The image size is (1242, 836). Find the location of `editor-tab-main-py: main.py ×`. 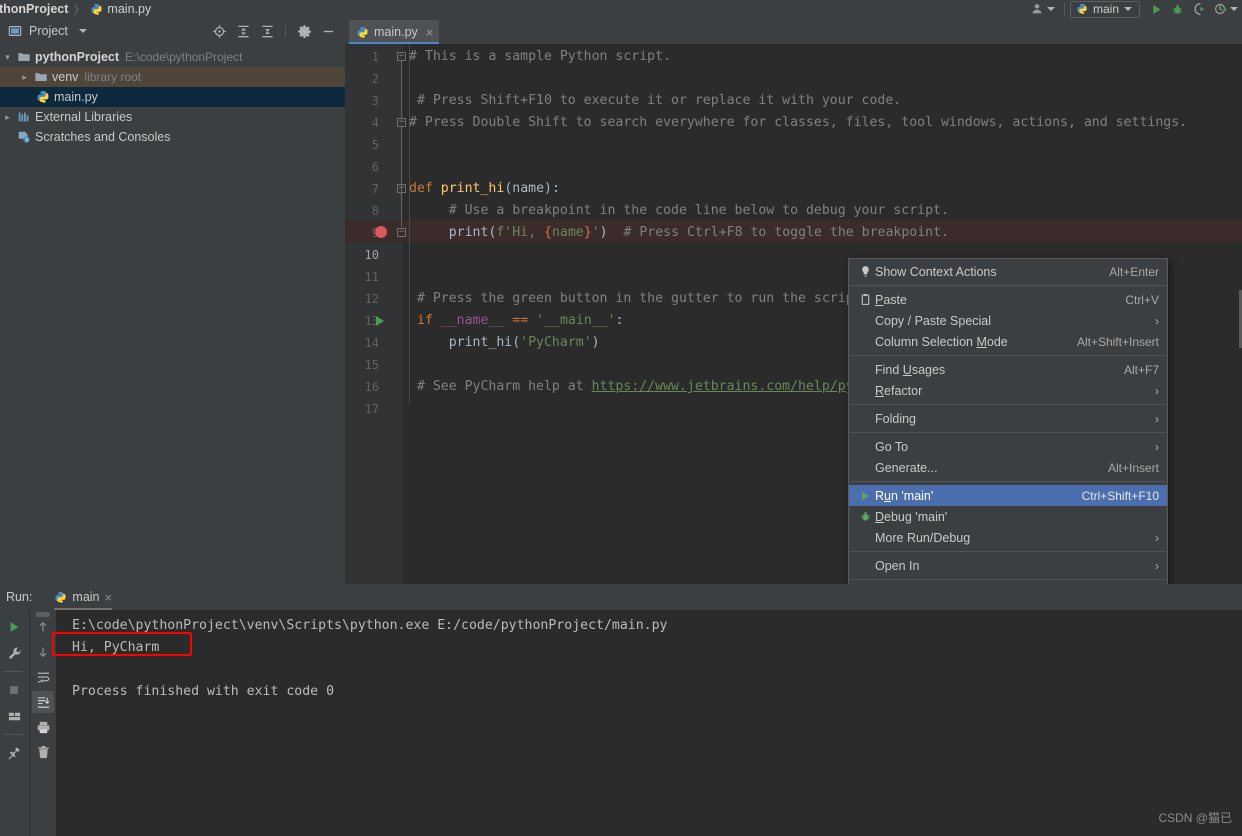

editor-tab-main-py: main.py × is located at coordinates (394, 32).